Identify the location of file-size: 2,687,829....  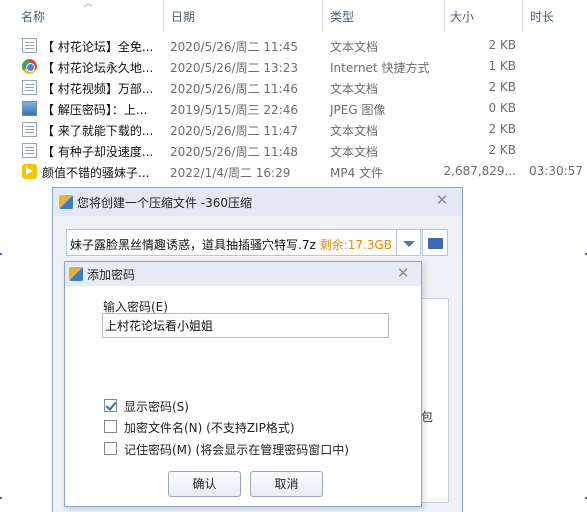
(479, 171).